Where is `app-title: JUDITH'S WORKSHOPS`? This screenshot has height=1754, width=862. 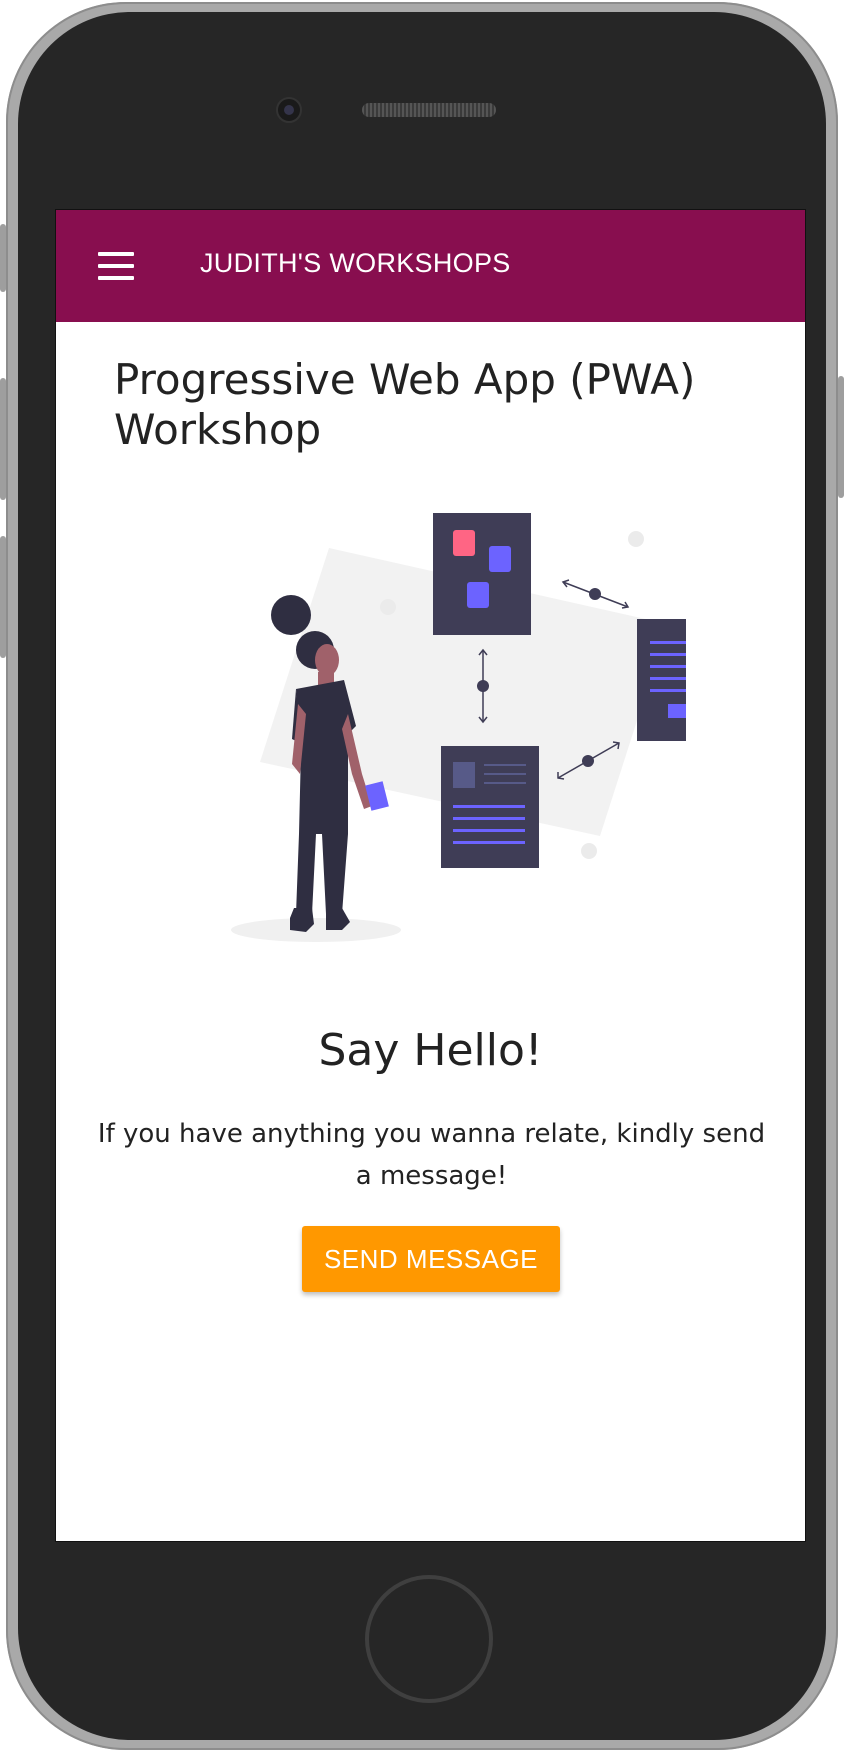
app-title: JUDITH'S WORKSHOPS is located at coordinates (355, 263).